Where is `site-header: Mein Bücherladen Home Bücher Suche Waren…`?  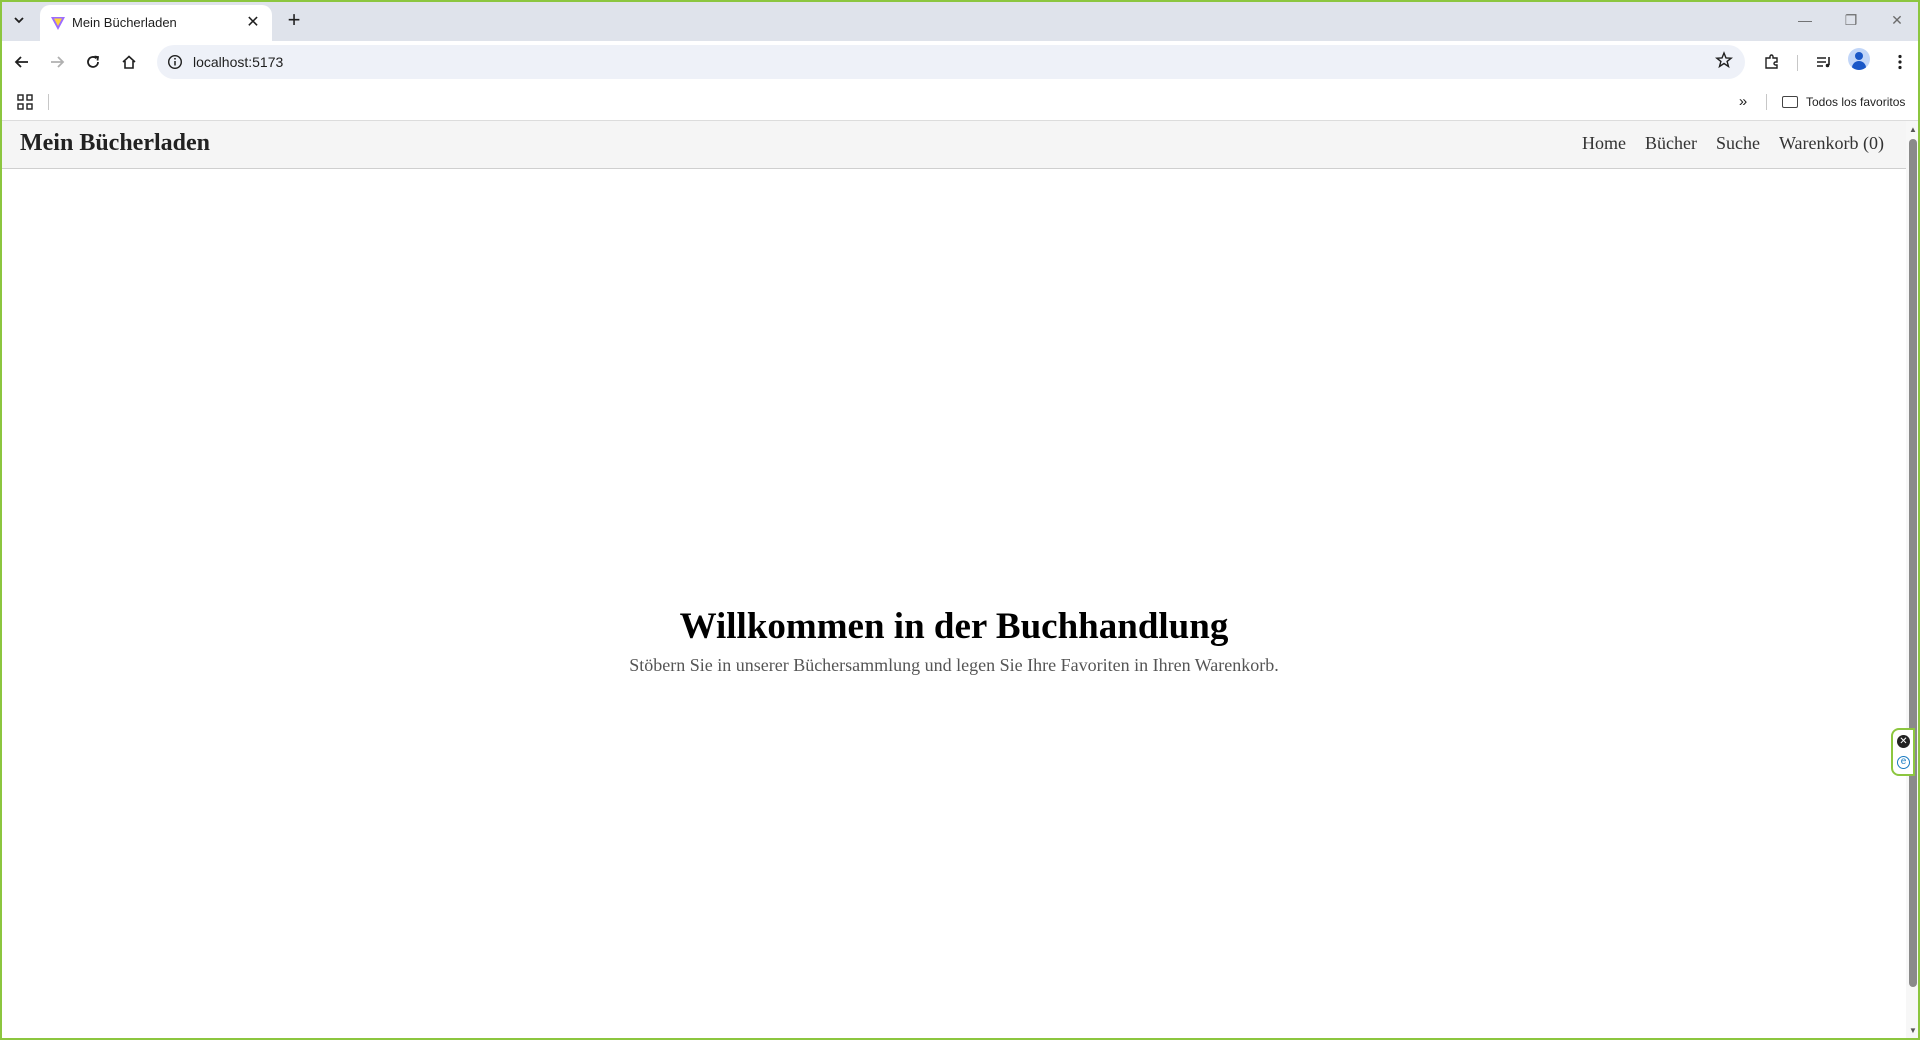 site-header: Mein Bücherladen Home Bücher Suche Waren… is located at coordinates (954, 145).